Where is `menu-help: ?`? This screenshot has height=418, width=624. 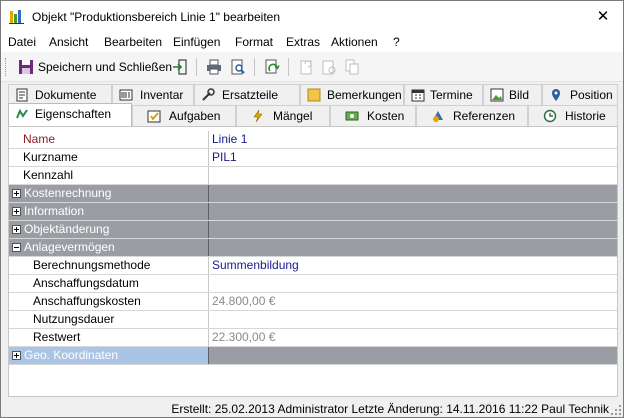 menu-help: ? is located at coordinates (396, 42).